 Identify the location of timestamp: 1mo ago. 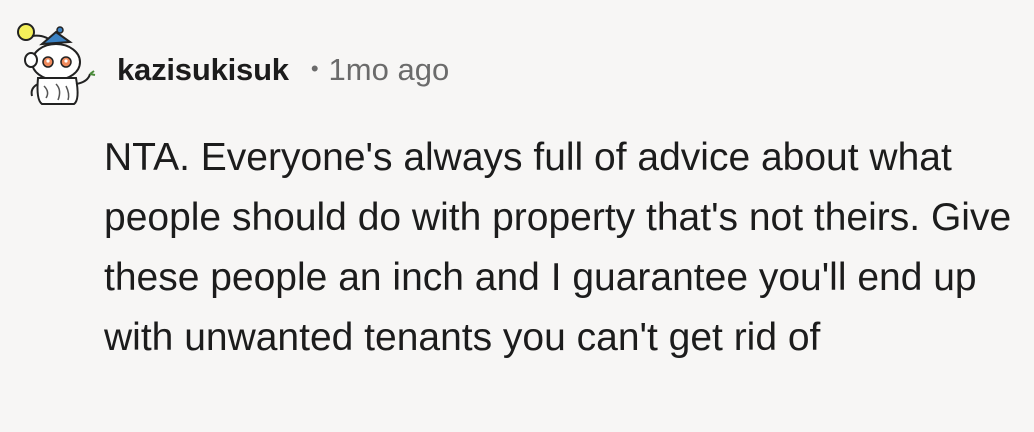
(389, 70).